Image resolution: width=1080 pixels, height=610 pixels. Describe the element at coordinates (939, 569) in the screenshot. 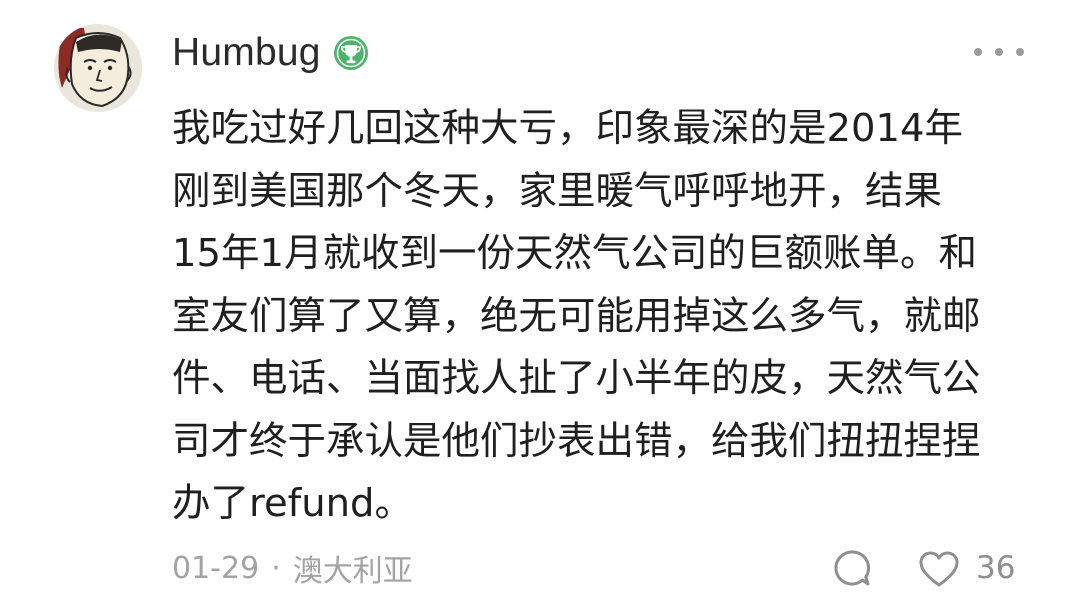

I see `heart-outline-icon` at that location.